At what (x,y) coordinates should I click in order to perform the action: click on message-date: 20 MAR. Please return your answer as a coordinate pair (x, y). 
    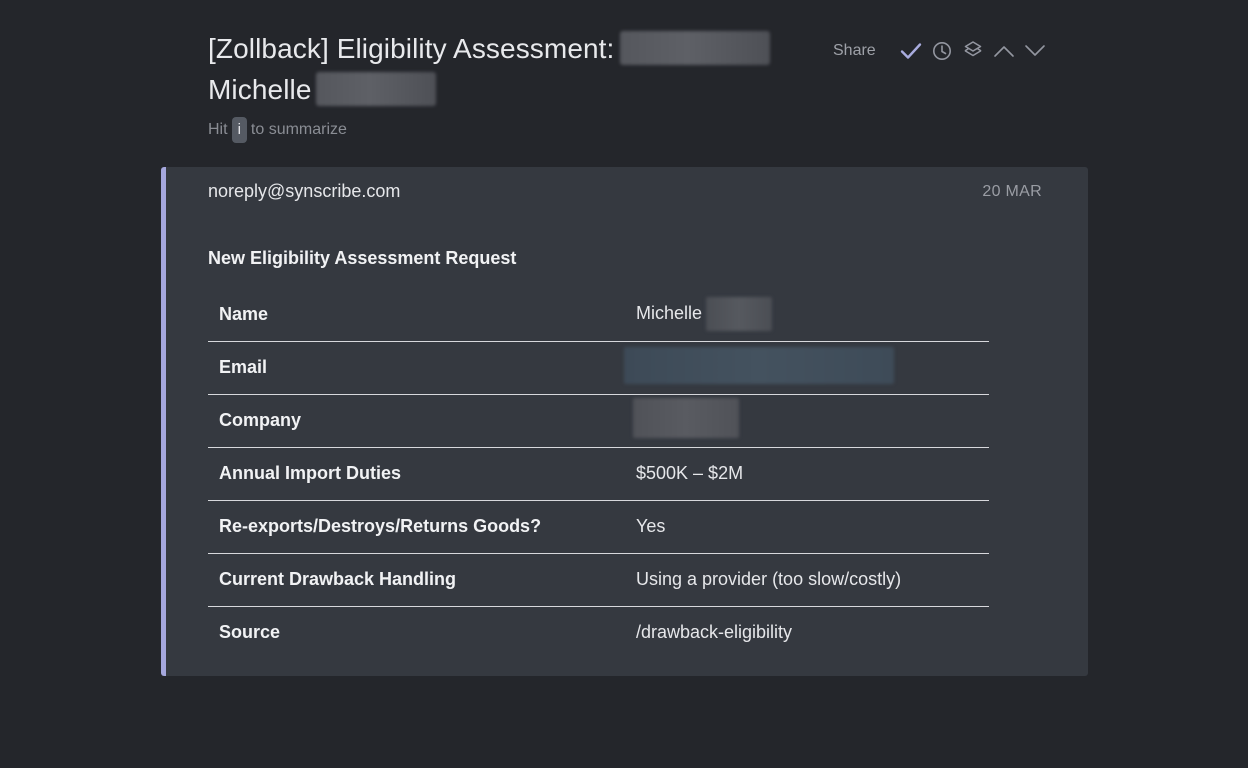
    Looking at the image, I should click on (1012, 191).